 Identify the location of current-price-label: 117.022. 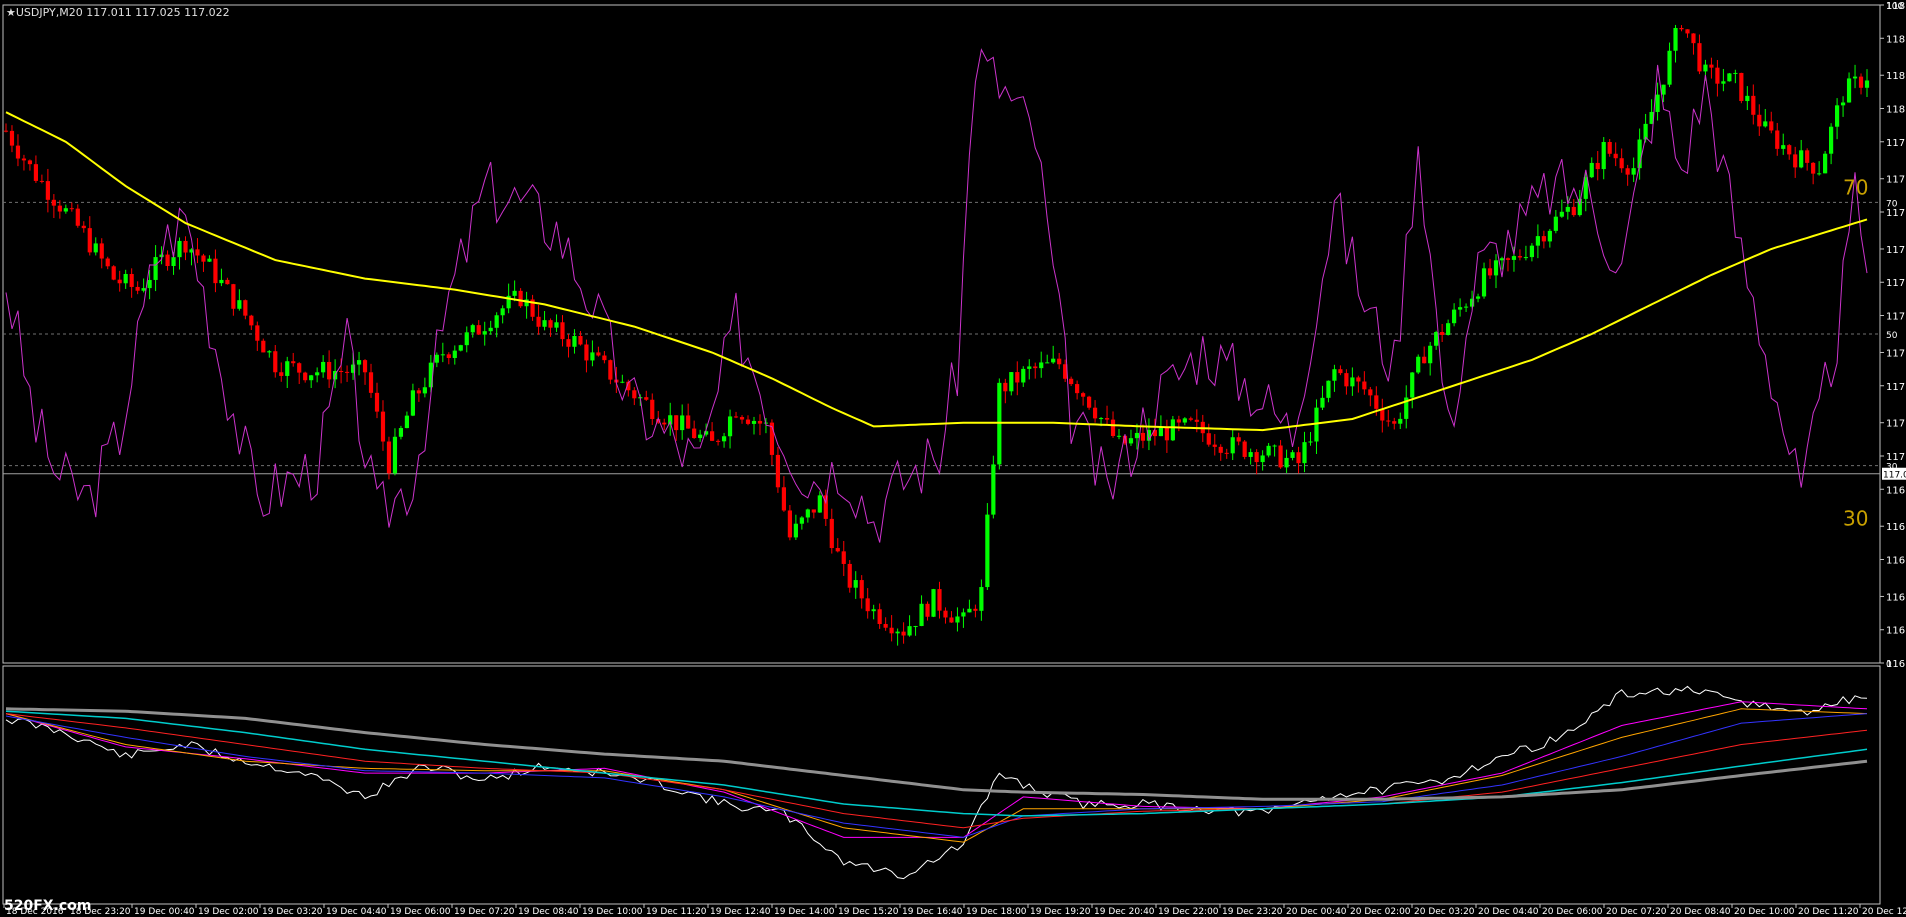
(1894, 476).